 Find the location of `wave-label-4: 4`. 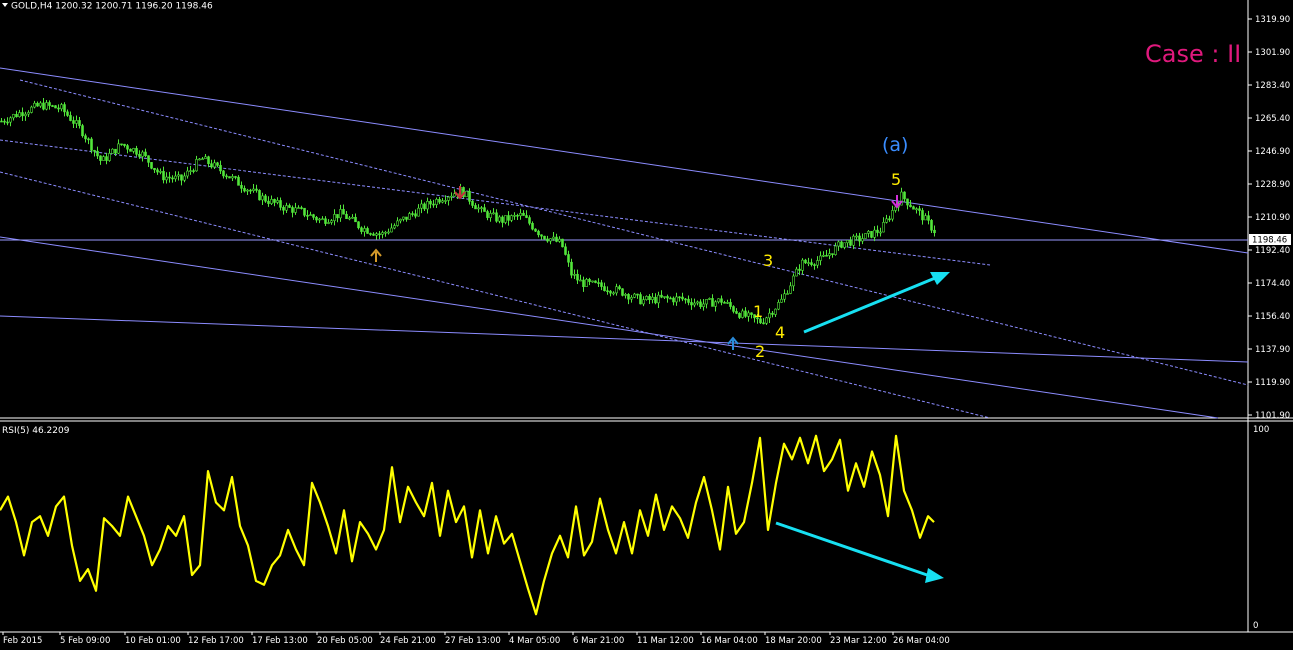

wave-label-4: 4 is located at coordinates (780, 332).